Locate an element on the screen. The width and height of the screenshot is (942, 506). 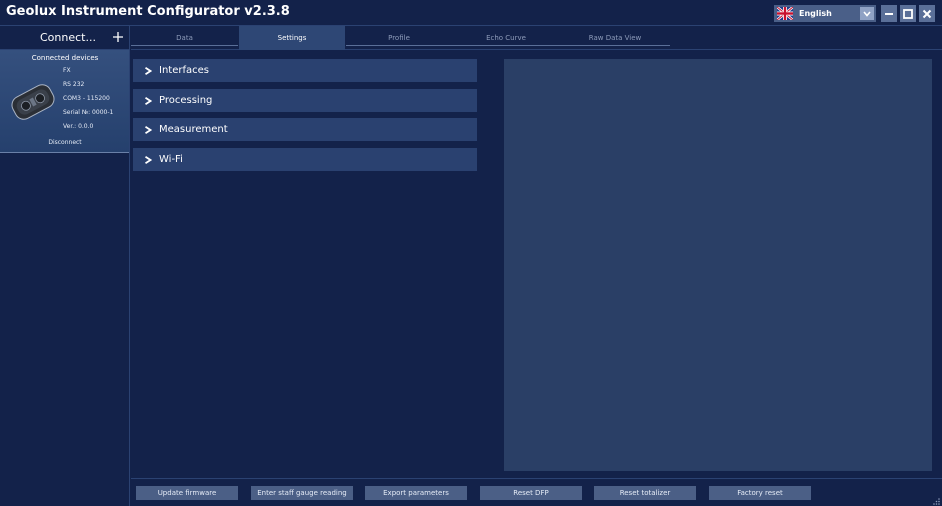
uk-flag-icon is located at coordinates (785, 13).